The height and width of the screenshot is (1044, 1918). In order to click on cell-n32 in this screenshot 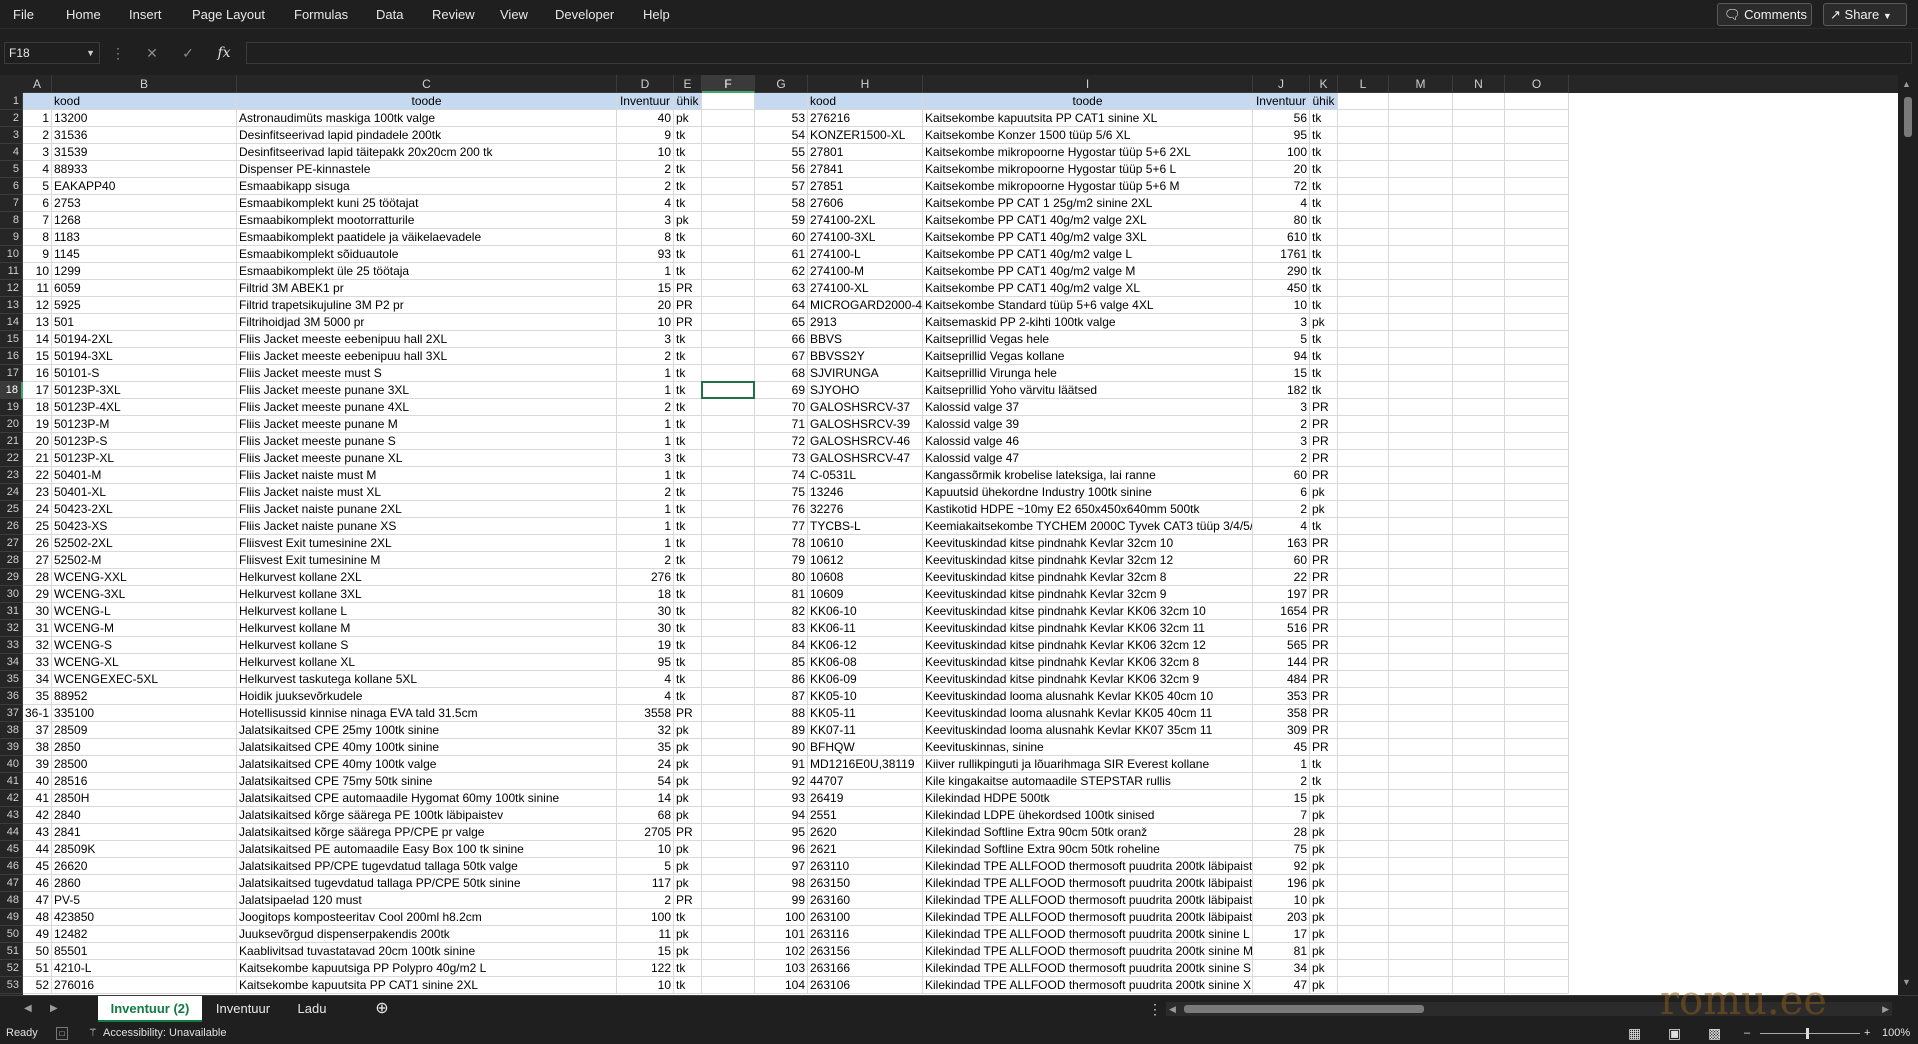, I will do `click(1479, 628)`.